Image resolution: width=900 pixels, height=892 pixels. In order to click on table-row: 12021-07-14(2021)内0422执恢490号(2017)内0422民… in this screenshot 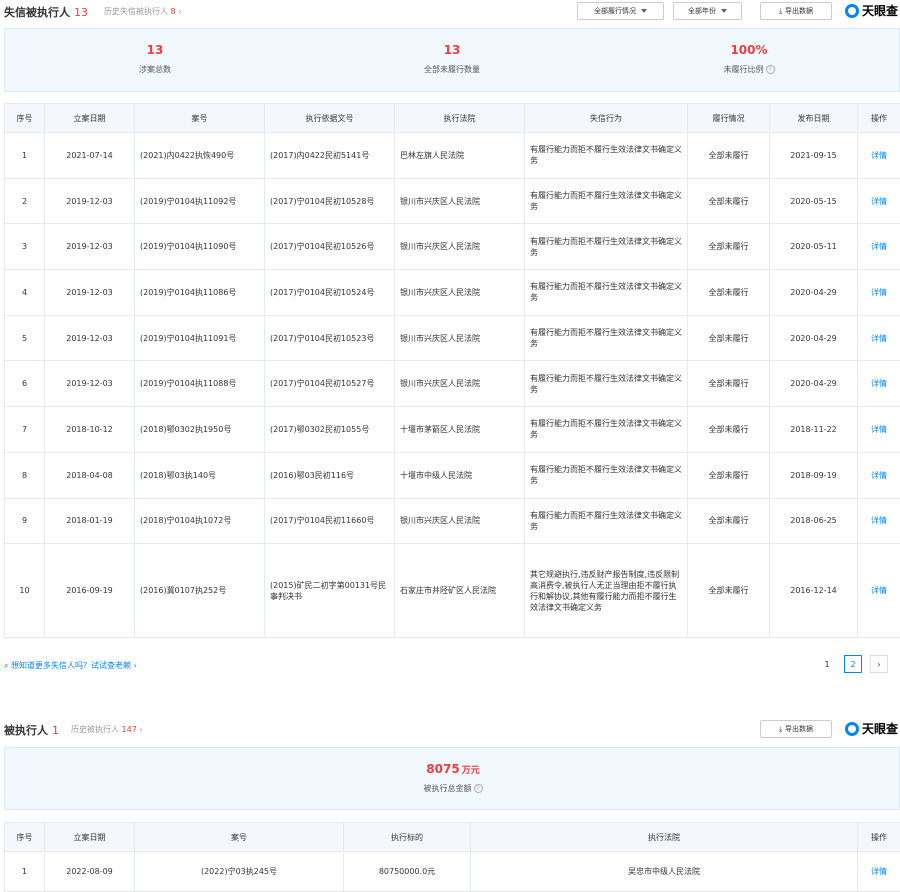, I will do `click(452, 156)`.